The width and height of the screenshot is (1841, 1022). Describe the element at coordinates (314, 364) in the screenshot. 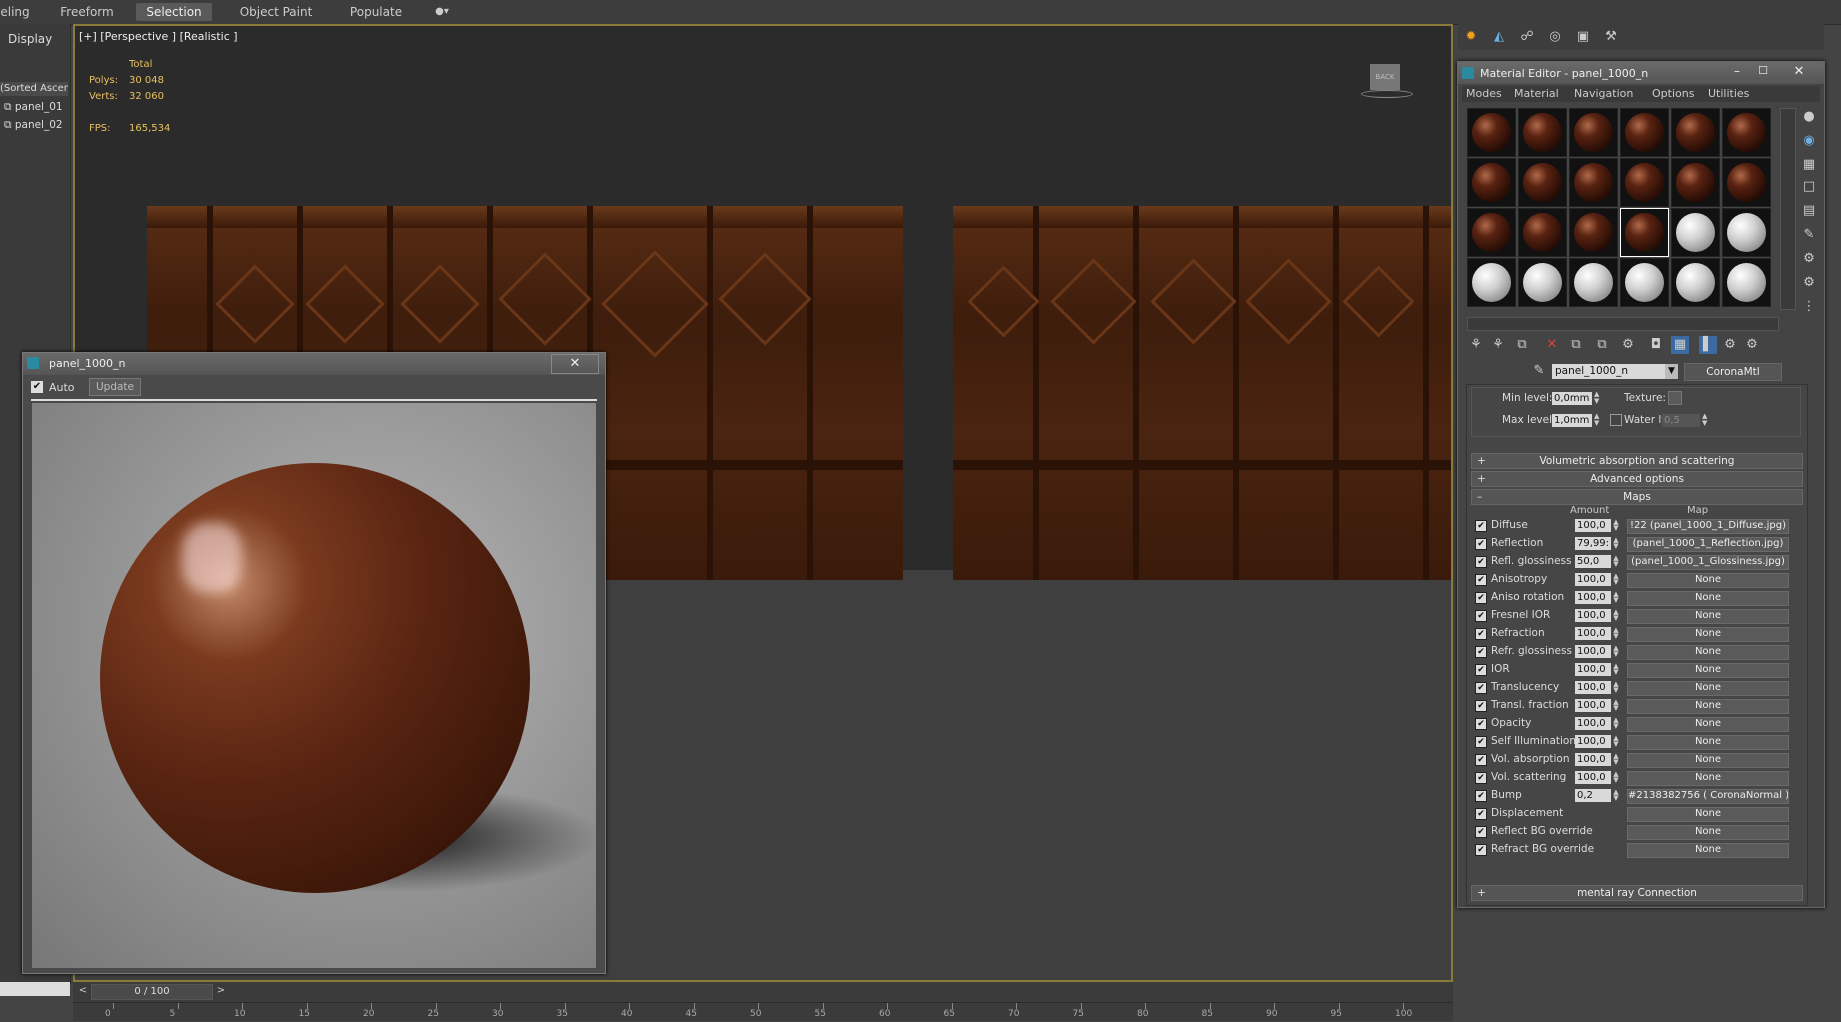

I see `render-window-titlebar: panel_1000_n ✕` at that location.